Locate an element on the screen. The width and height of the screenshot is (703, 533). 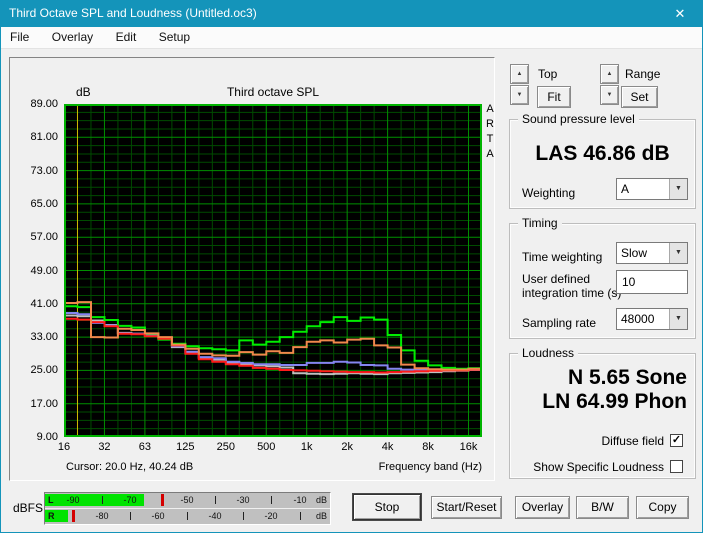
overlay-button: Overlay is located at coordinates (542, 507).